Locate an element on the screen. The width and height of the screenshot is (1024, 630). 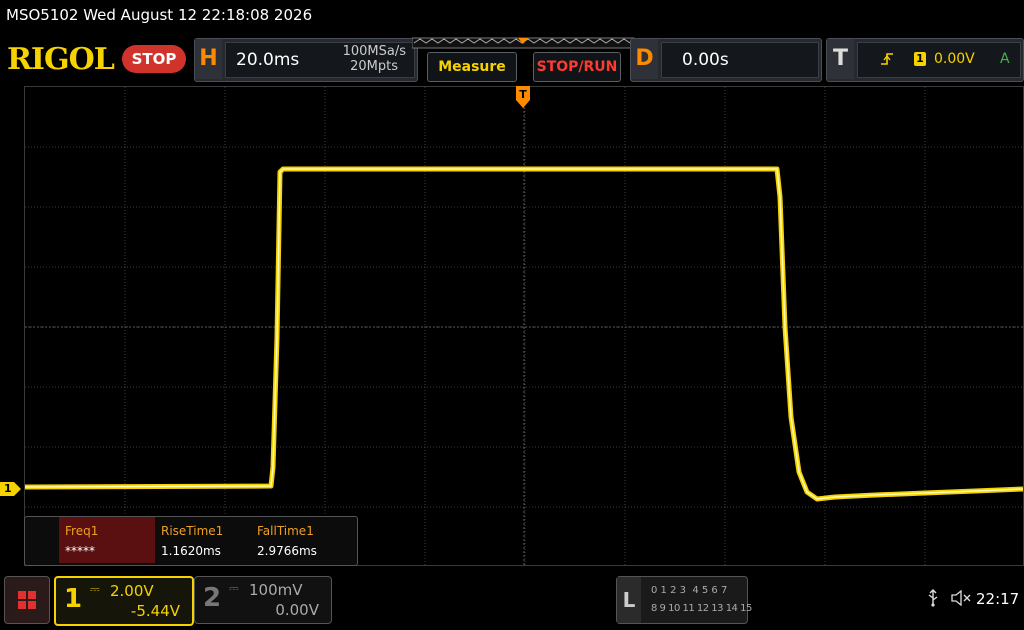
trigger-level: 0.00V is located at coordinates (954, 59).